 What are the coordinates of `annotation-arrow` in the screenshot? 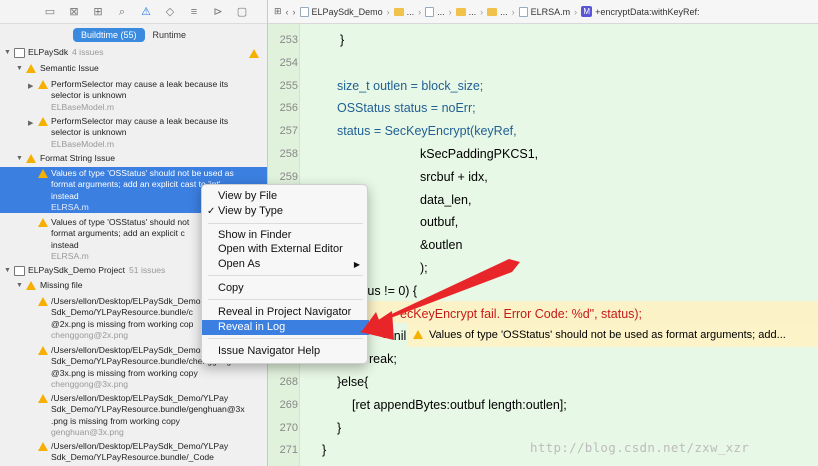 It's located at (440, 299).